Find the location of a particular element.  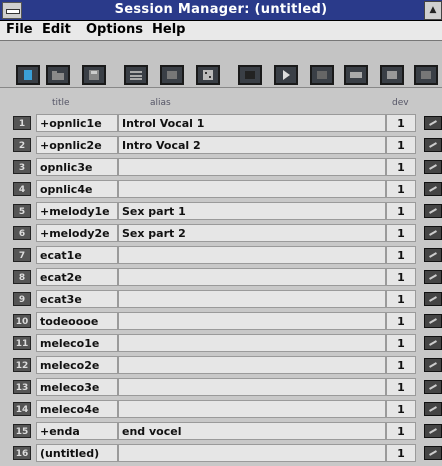

menu-edit: Edit is located at coordinates (56, 29).